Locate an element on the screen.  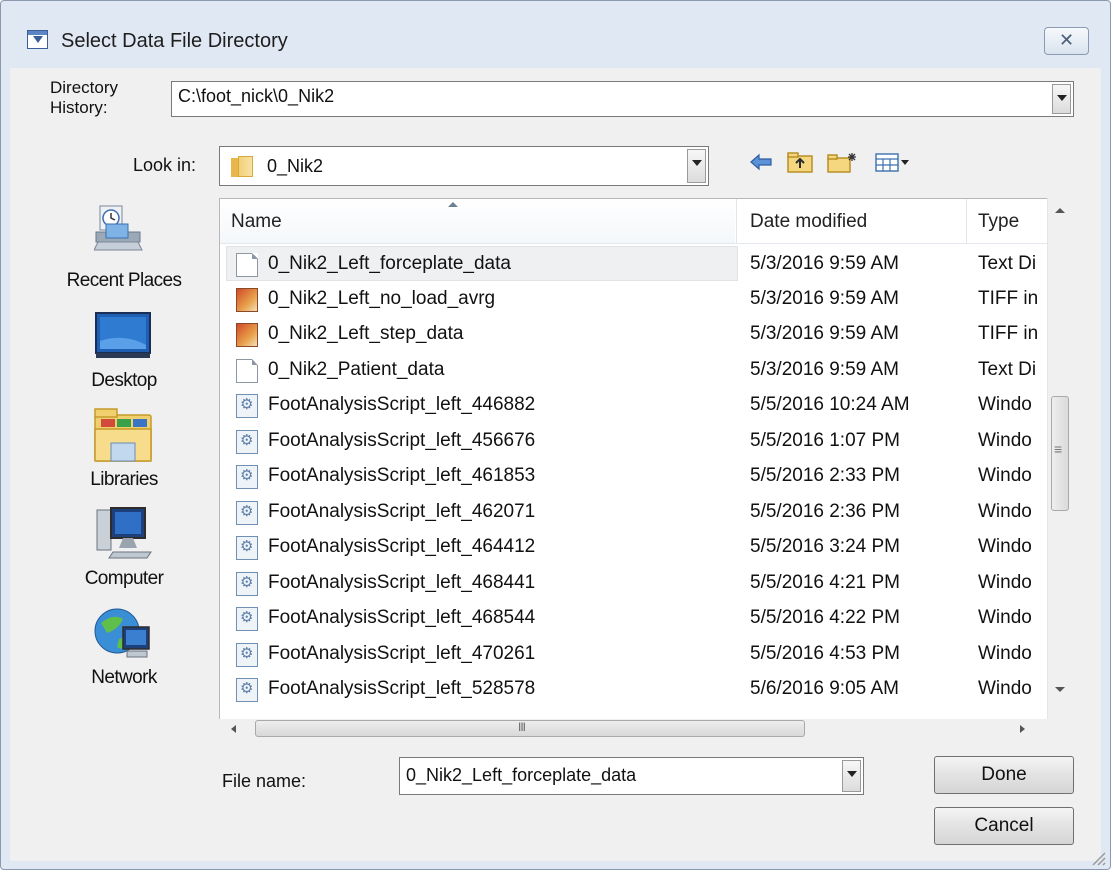
close-button: ✕ is located at coordinates (1066, 41).